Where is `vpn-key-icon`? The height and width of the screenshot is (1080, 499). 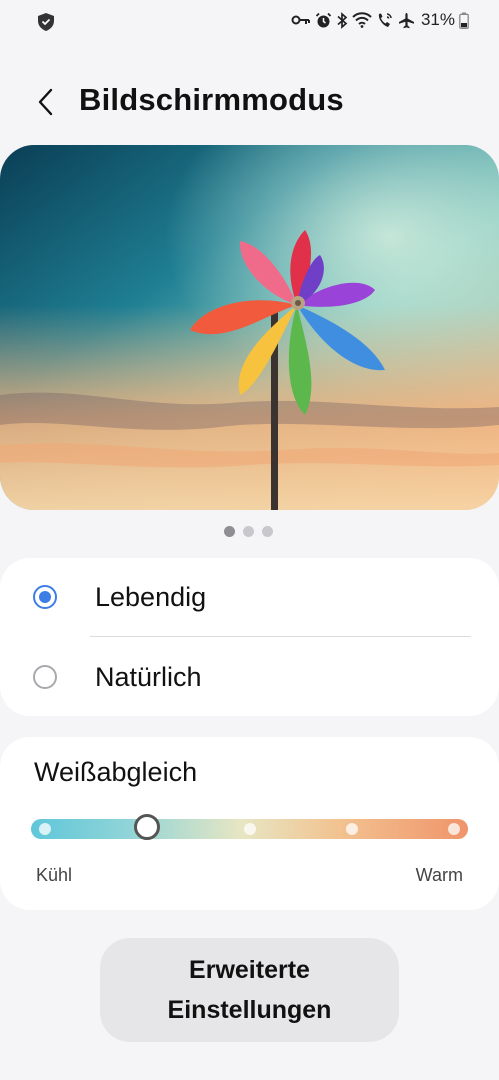 vpn-key-icon is located at coordinates (301, 20).